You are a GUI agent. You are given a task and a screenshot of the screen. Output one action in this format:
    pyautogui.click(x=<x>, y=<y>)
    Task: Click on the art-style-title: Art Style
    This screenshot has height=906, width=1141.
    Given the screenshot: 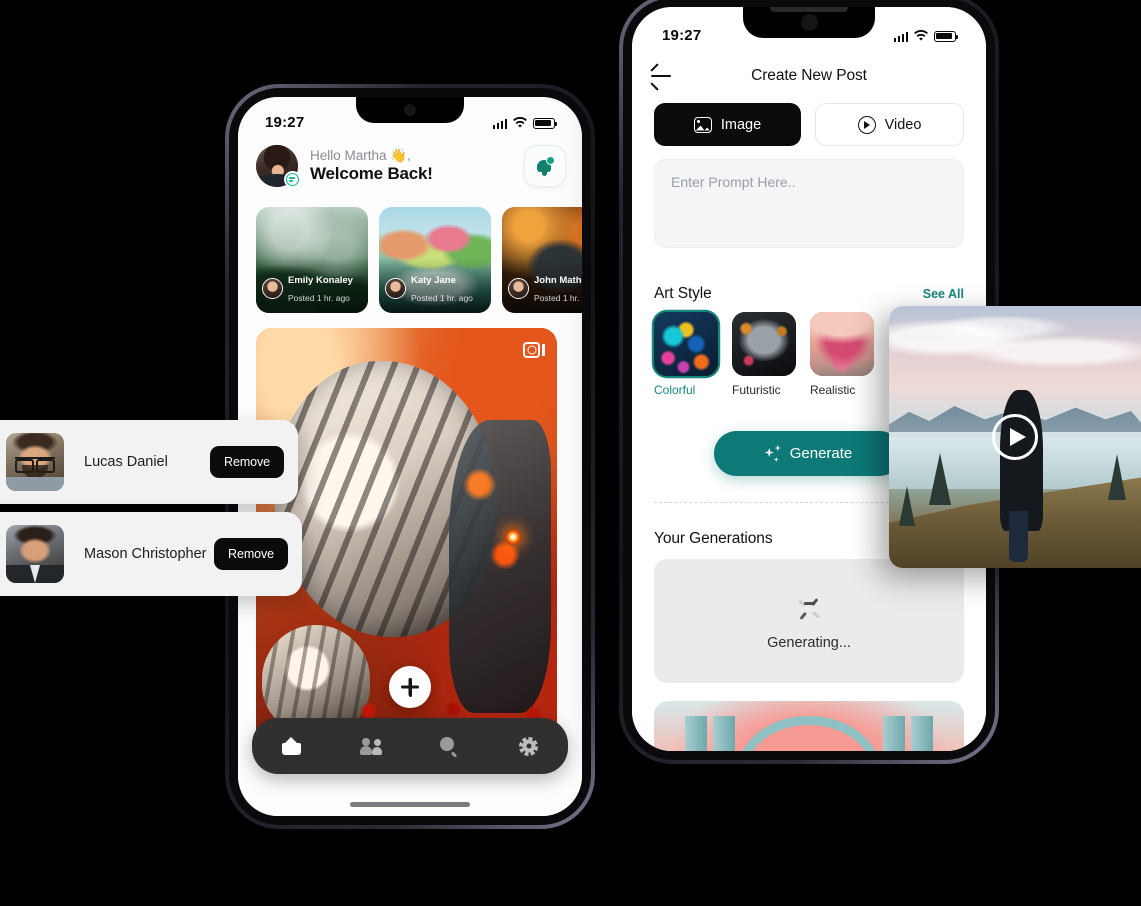 What is the action you would take?
    pyautogui.click(x=683, y=293)
    